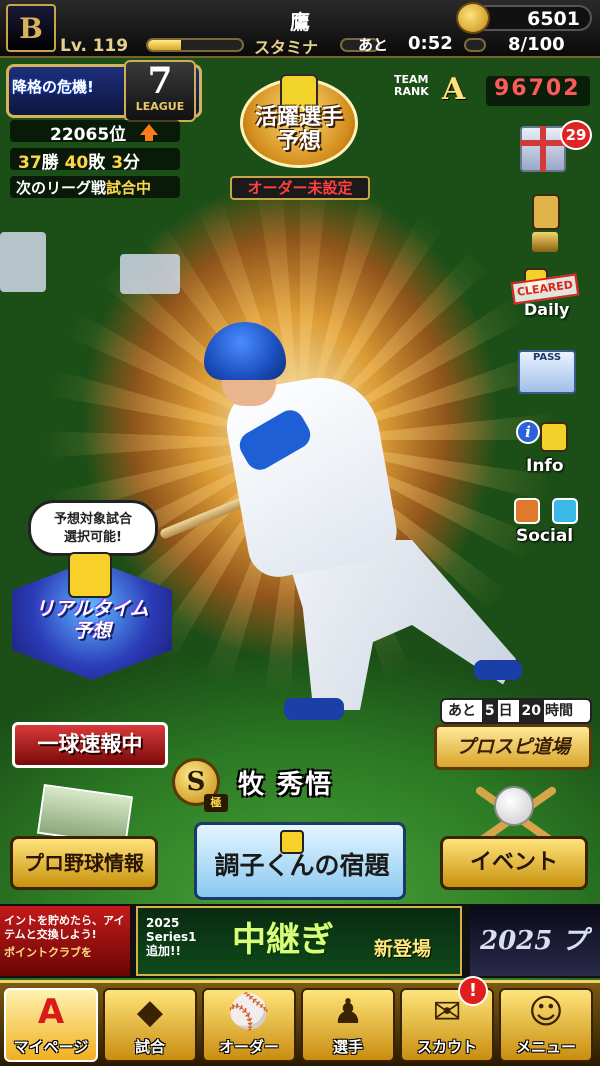 The image size is (600, 1066). I want to click on menu-icon: ☺, so click(546, 1012).